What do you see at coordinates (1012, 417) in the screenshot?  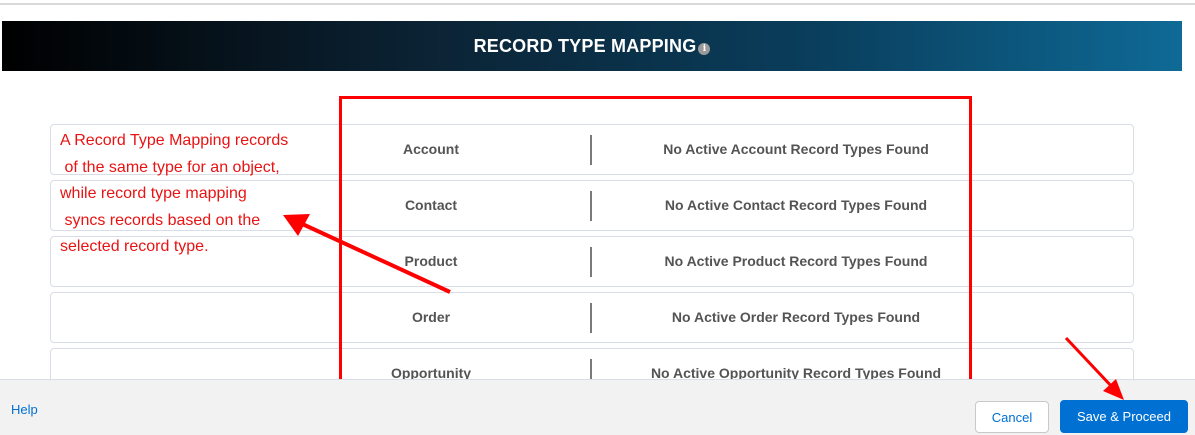 I see `cancel-button: Cancel` at bounding box center [1012, 417].